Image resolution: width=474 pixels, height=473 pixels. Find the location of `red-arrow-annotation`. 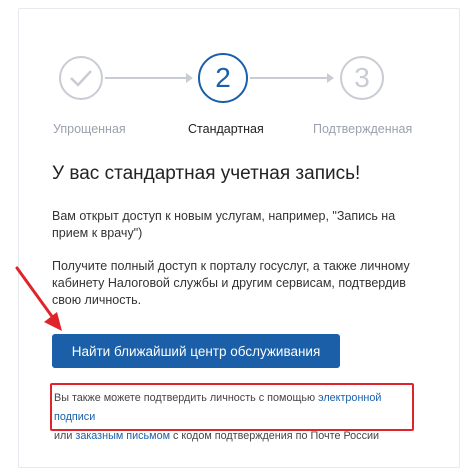

red-arrow-annotation is located at coordinates (38, 298).